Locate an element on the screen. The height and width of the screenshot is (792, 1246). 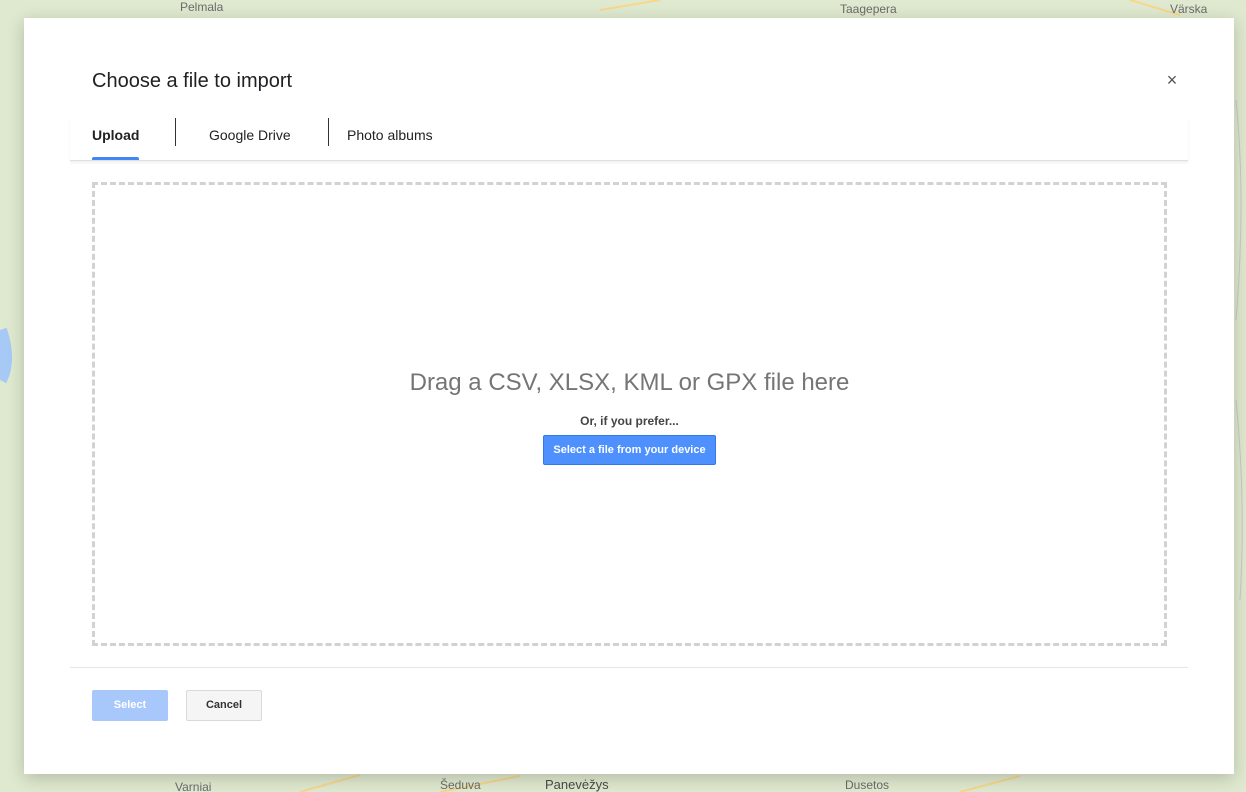
map-label-panevezys: Panevėžys is located at coordinates (577, 784).